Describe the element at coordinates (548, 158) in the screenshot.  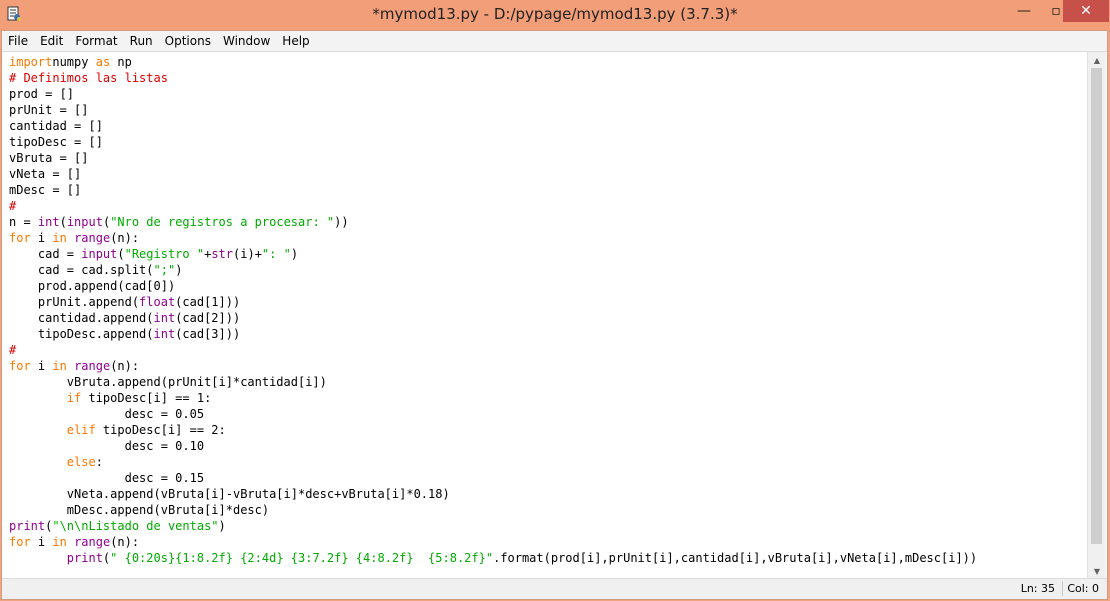
I see `code-line: vBruta = []` at that location.